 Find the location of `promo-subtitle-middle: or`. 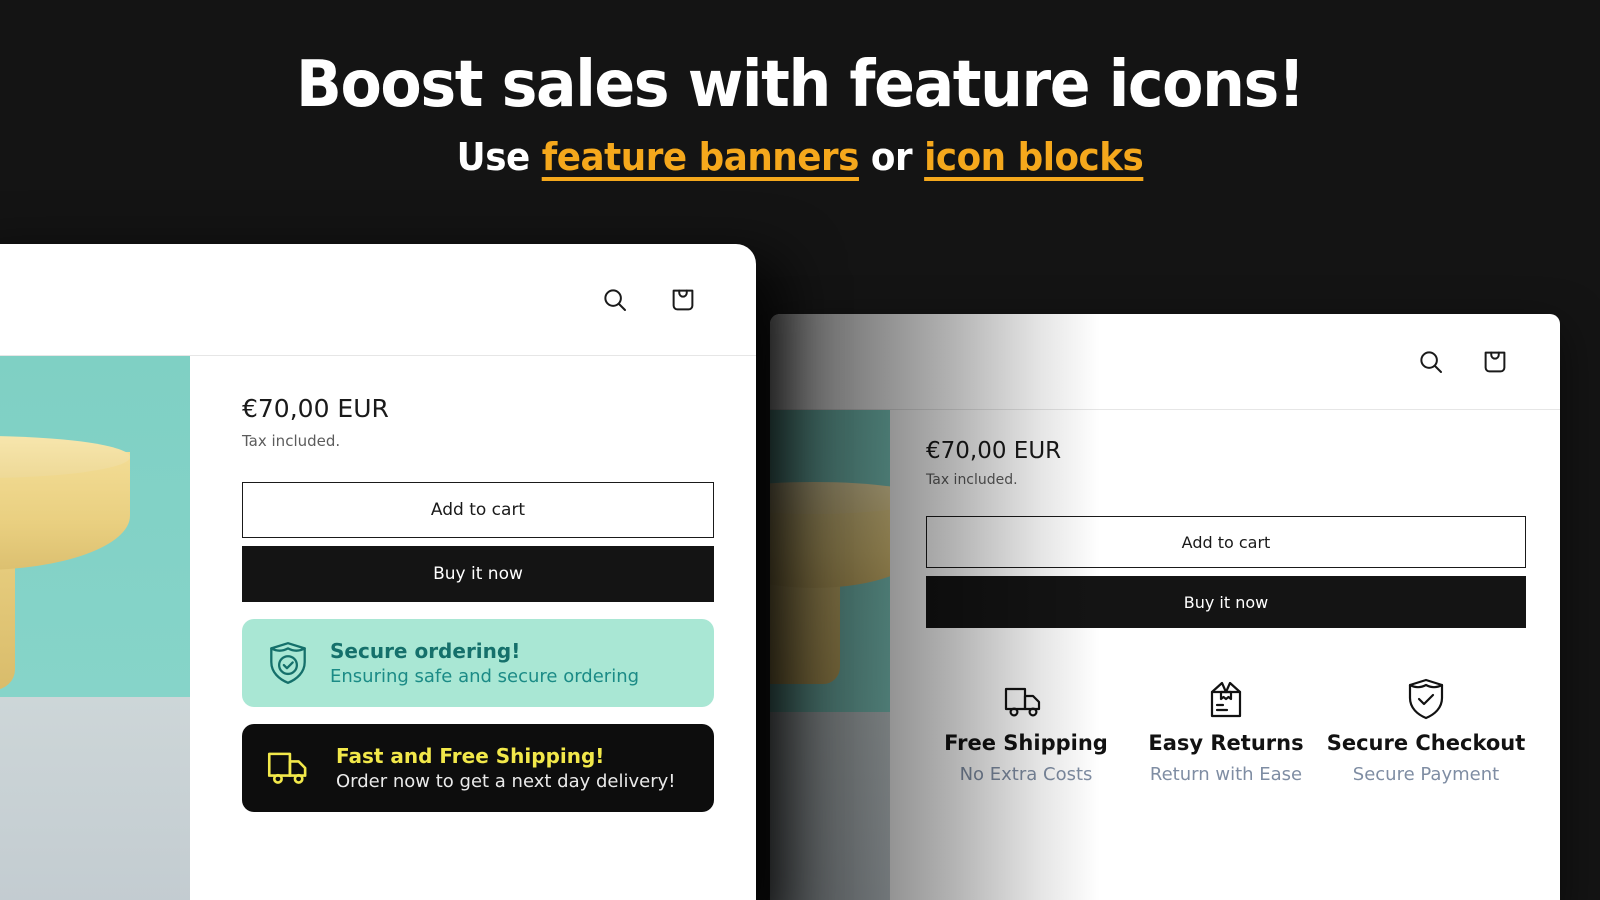

promo-subtitle-middle: or is located at coordinates (891, 157).